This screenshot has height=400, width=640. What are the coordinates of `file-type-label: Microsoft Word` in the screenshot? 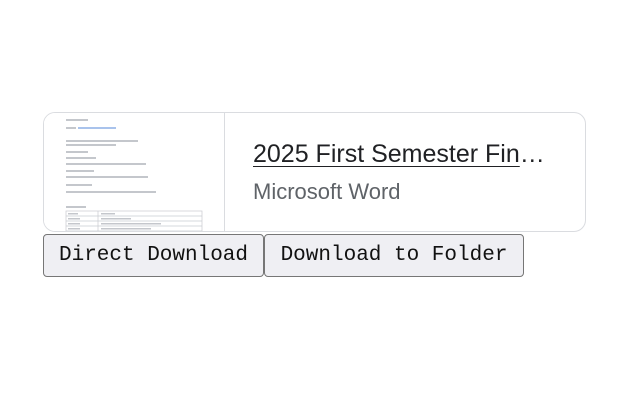 It's located at (327, 191).